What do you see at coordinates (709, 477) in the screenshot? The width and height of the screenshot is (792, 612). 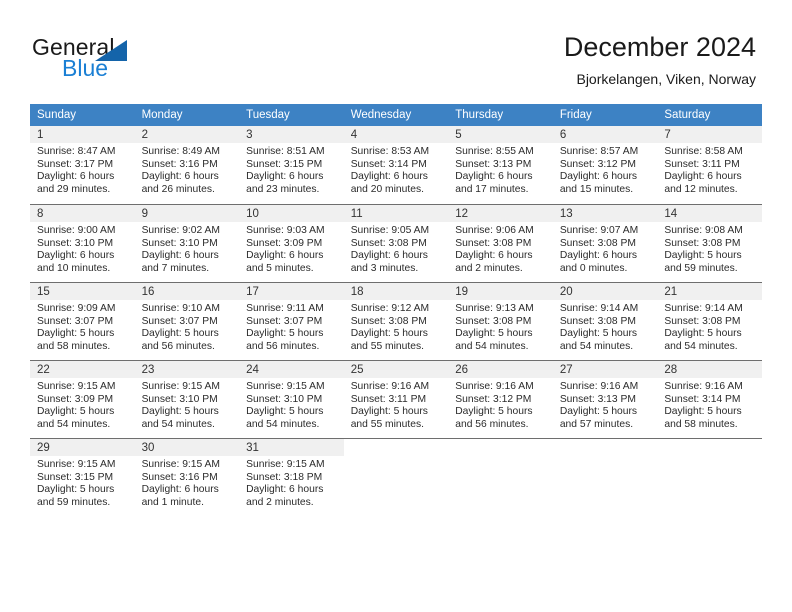 I see `calendar-day-cell-empty` at bounding box center [709, 477].